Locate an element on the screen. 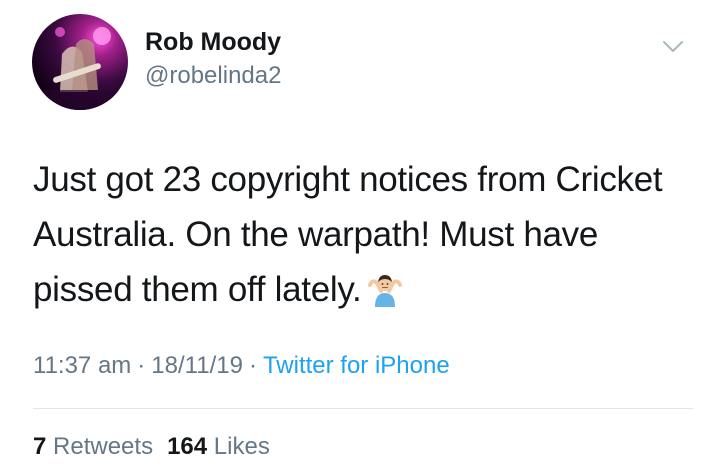 The height and width of the screenshot is (474, 724). retweets-count: 7 is located at coordinates (40, 446).